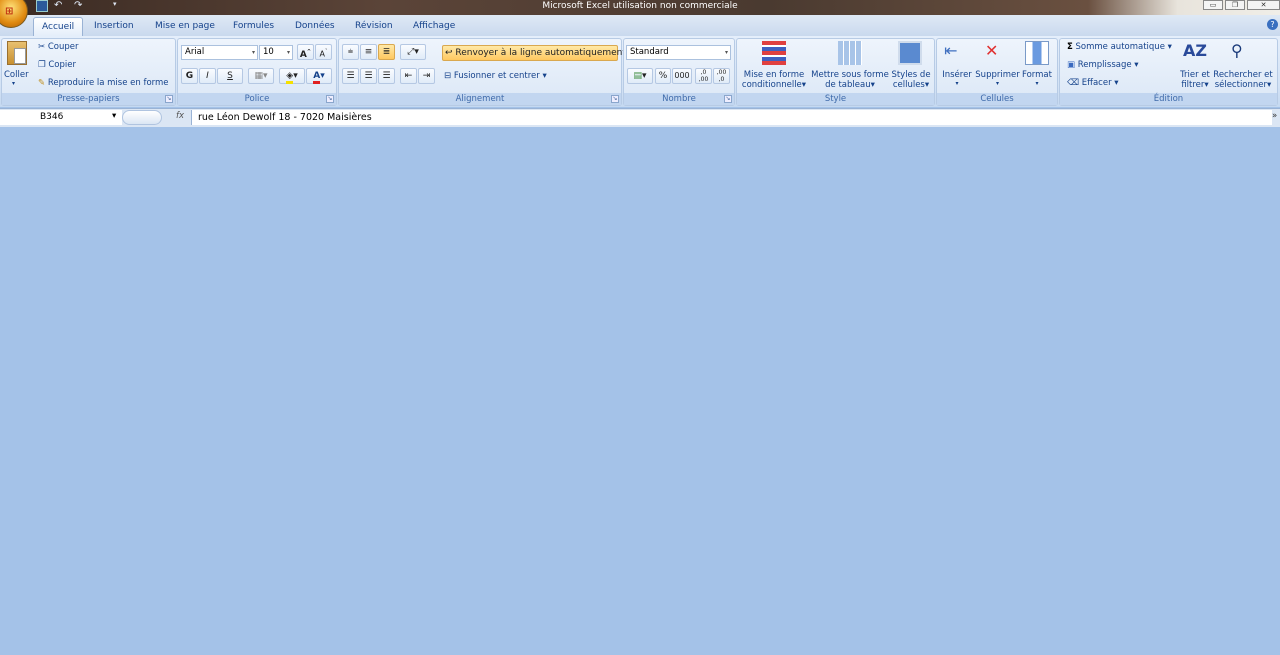  I want to click on format-button: Format ▾, so click(1037, 78).